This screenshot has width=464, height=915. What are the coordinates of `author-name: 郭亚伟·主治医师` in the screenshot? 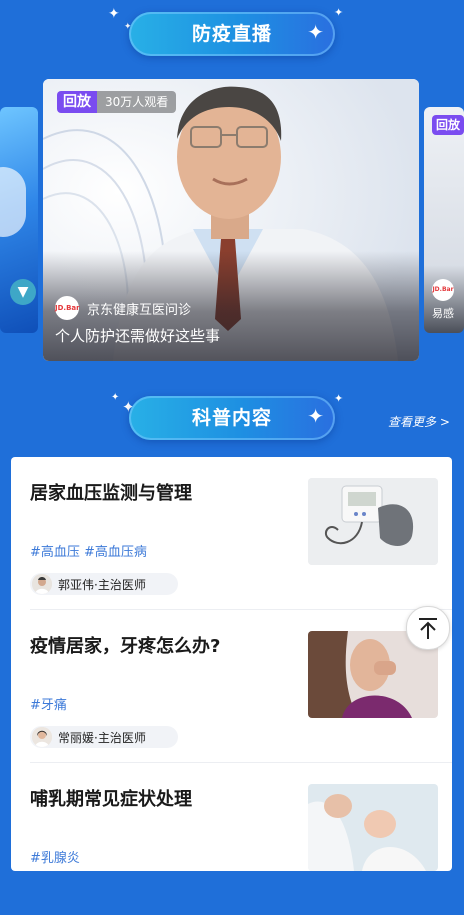 It's located at (102, 584).